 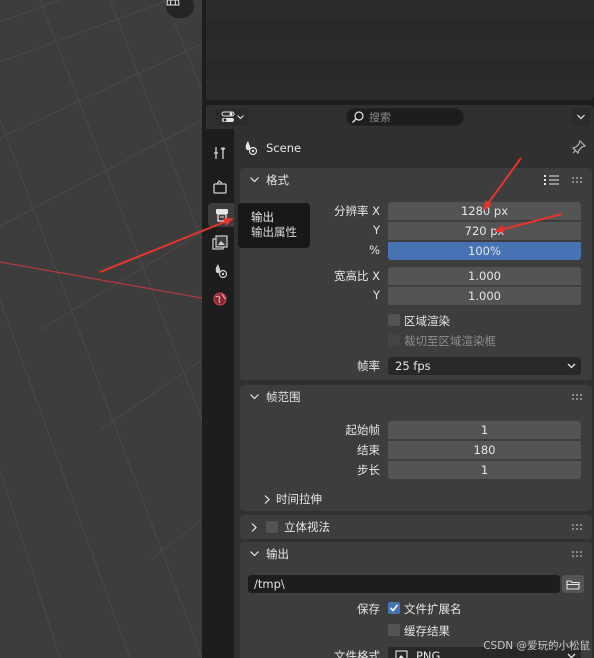 What do you see at coordinates (272, 527) in the screenshot?
I see `stereoscopy-checkbox` at bounding box center [272, 527].